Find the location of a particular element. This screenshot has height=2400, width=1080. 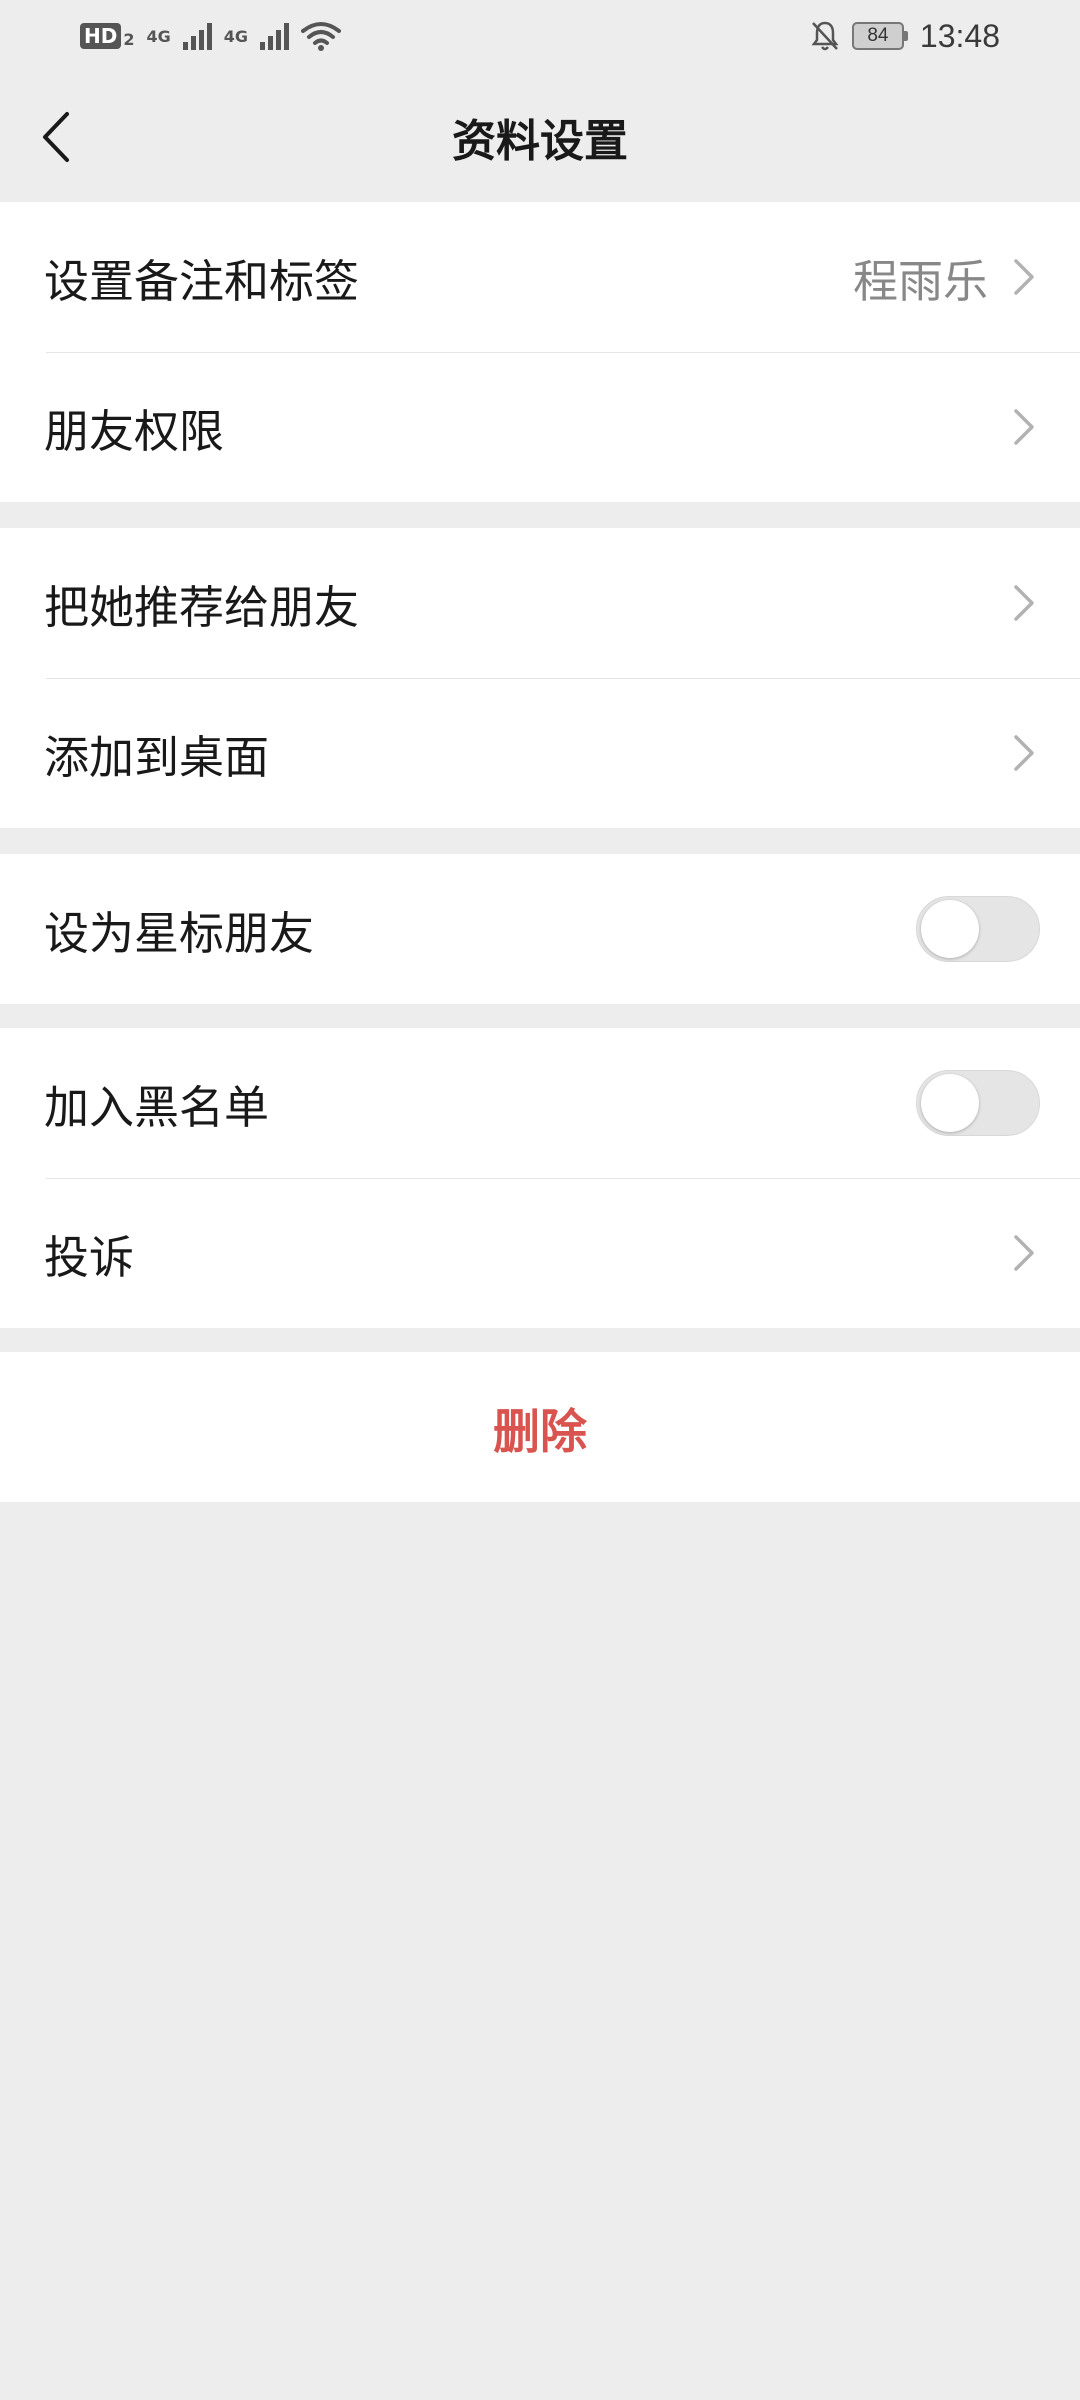

delete-button: 删除 is located at coordinates (540, 1427).